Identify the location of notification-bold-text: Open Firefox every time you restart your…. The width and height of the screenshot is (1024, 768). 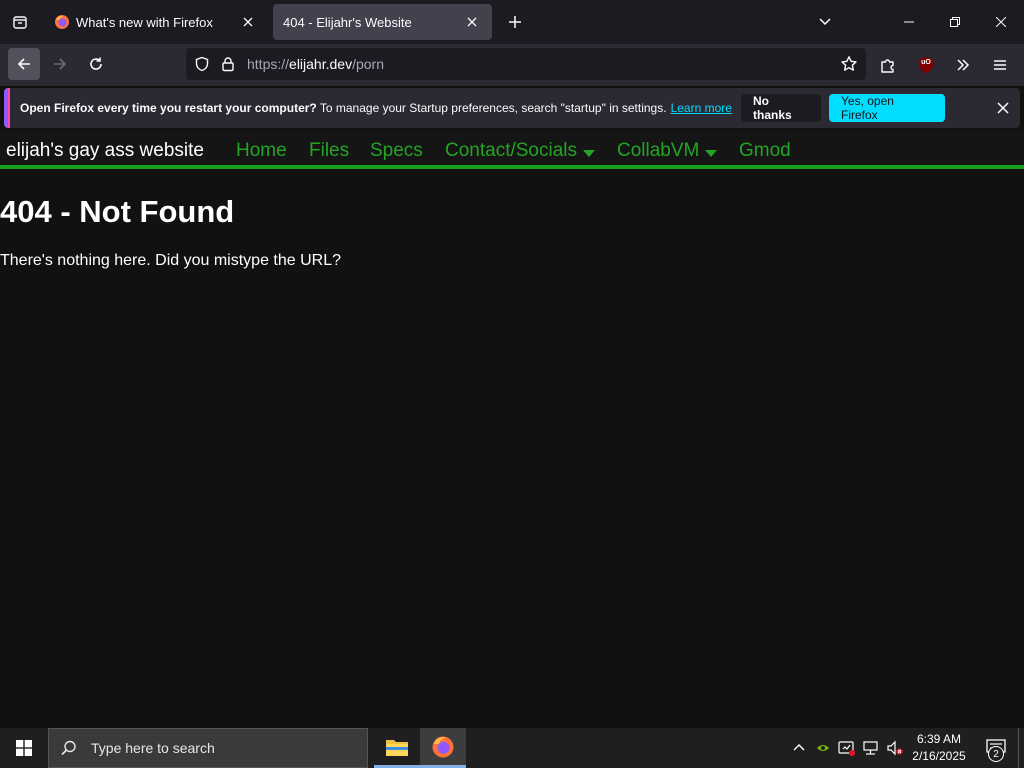
(168, 108).